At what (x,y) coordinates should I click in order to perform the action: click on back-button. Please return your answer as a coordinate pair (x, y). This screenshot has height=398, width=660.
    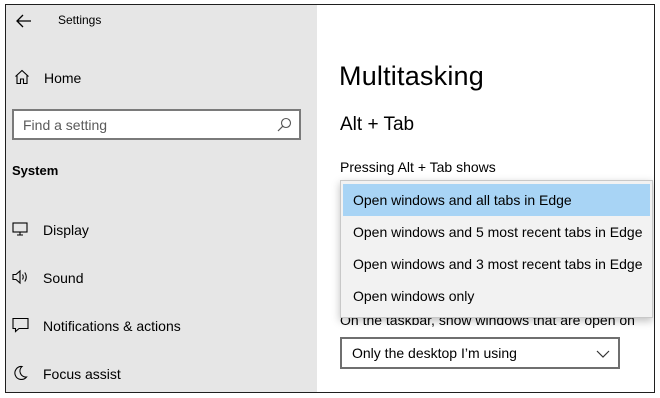
    Looking at the image, I should click on (24, 23).